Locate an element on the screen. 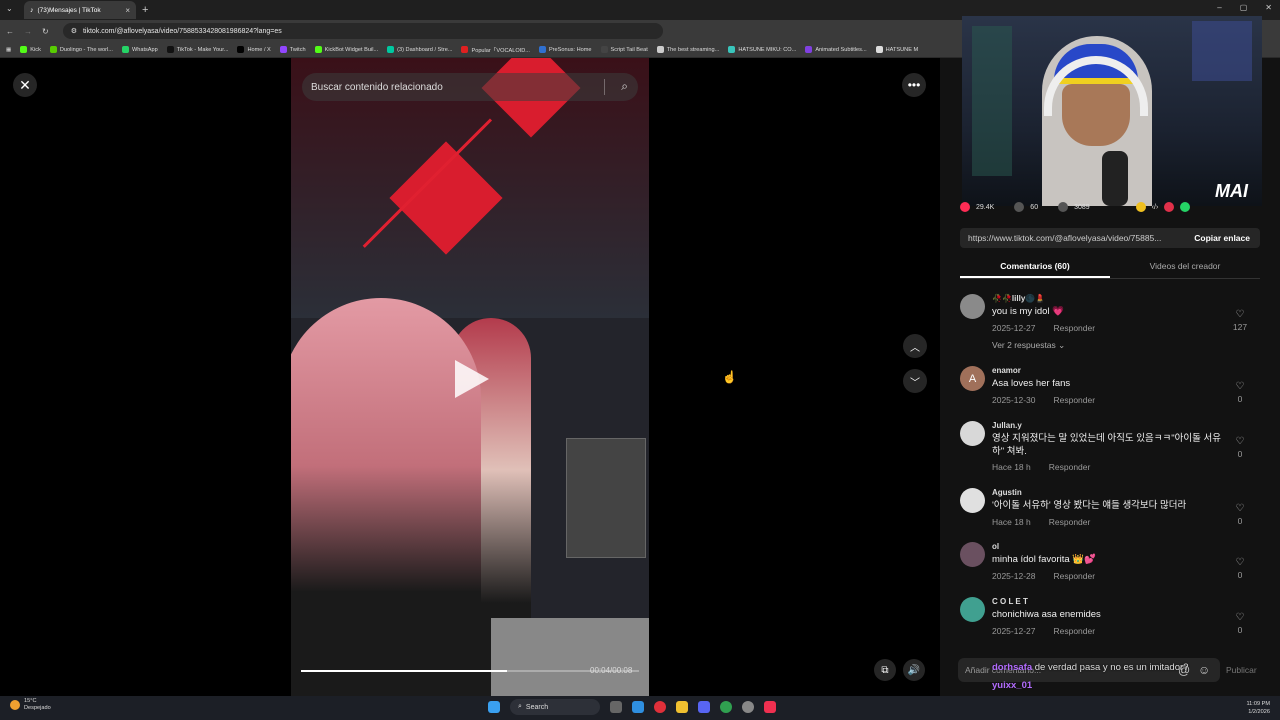 The width and height of the screenshot is (1280, 720). avatar: A is located at coordinates (972, 378).